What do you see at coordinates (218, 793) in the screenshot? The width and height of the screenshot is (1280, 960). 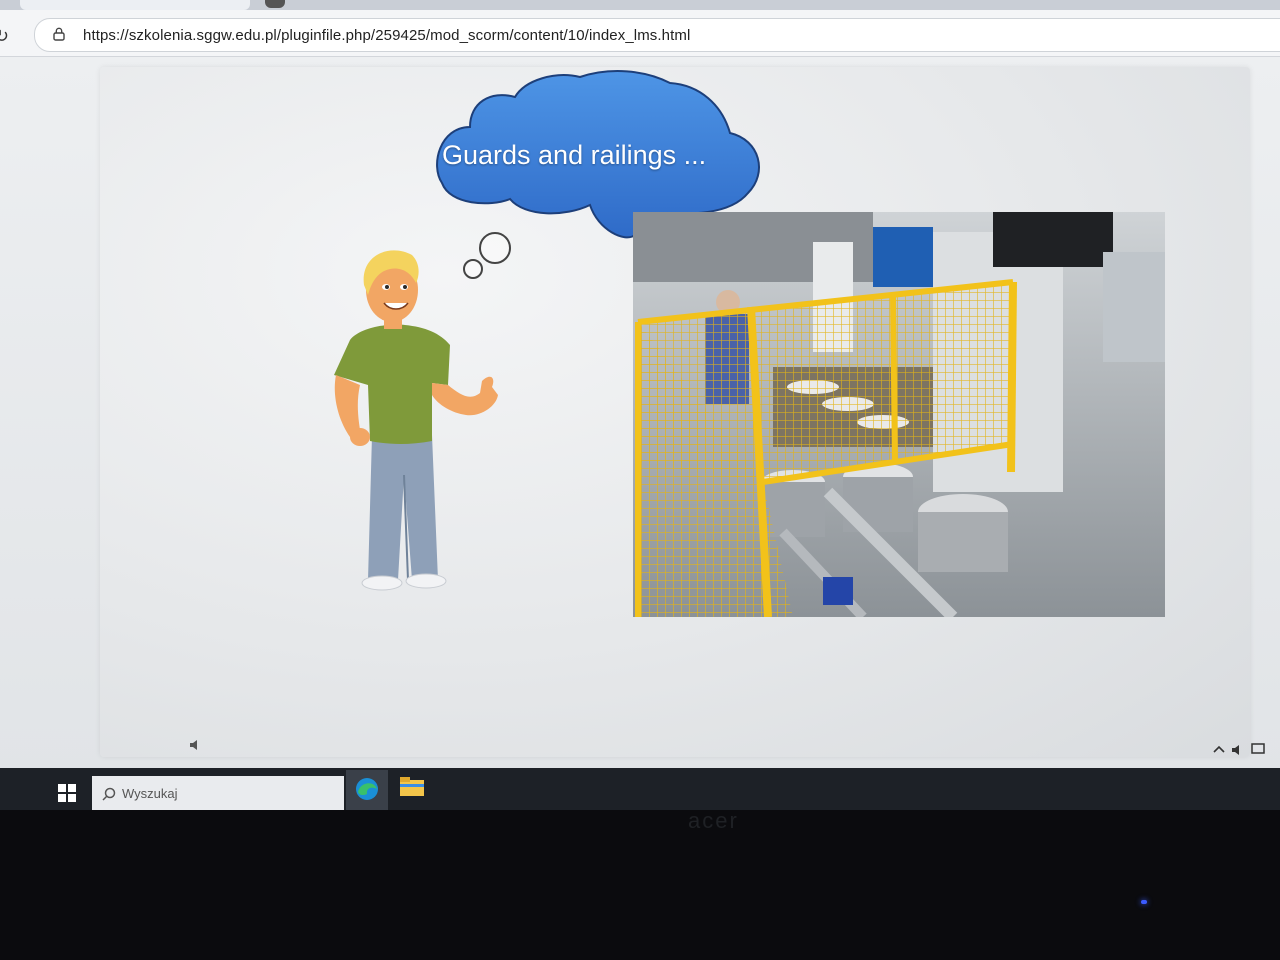 I see `taskbar-search-box: Wyszukaj` at bounding box center [218, 793].